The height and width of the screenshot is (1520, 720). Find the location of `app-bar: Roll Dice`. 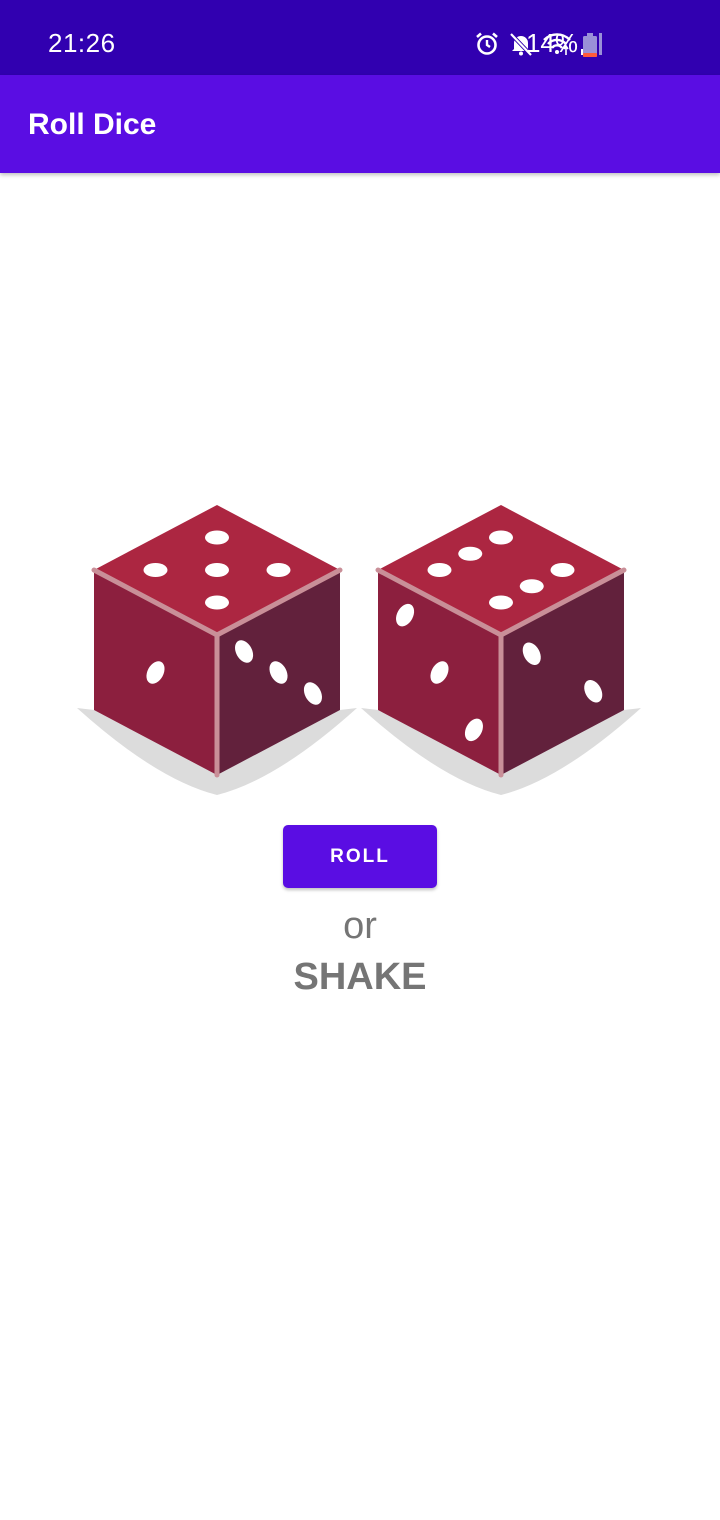

app-bar: Roll Dice is located at coordinates (360, 124).